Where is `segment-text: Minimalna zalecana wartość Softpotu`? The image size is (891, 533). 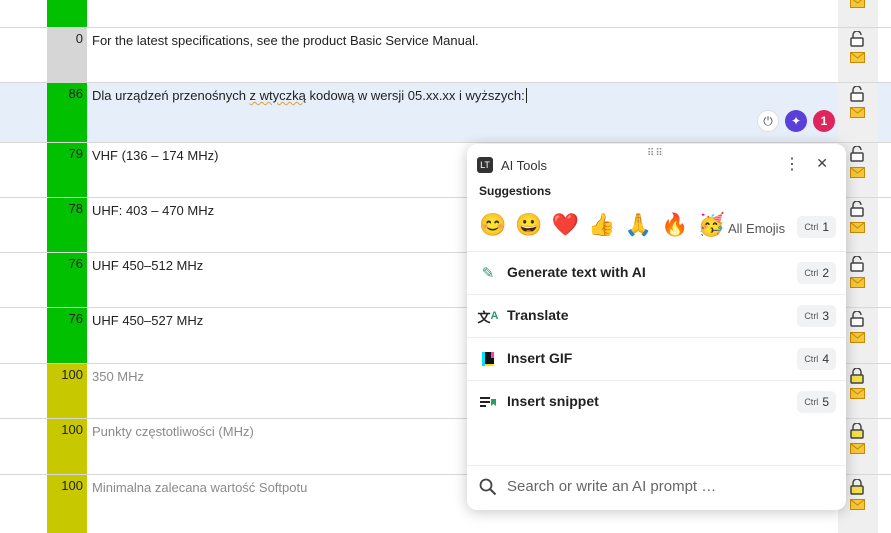 segment-text: Minimalna zalecana wartość Softpotu is located at coordinates (199, 487).